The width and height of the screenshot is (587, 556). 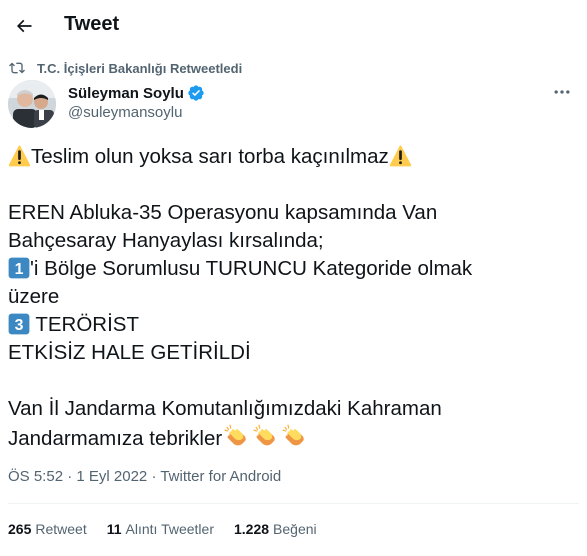 I want to click on tweet-line: 3 TERÖRİST, so click(x=293, y=325).